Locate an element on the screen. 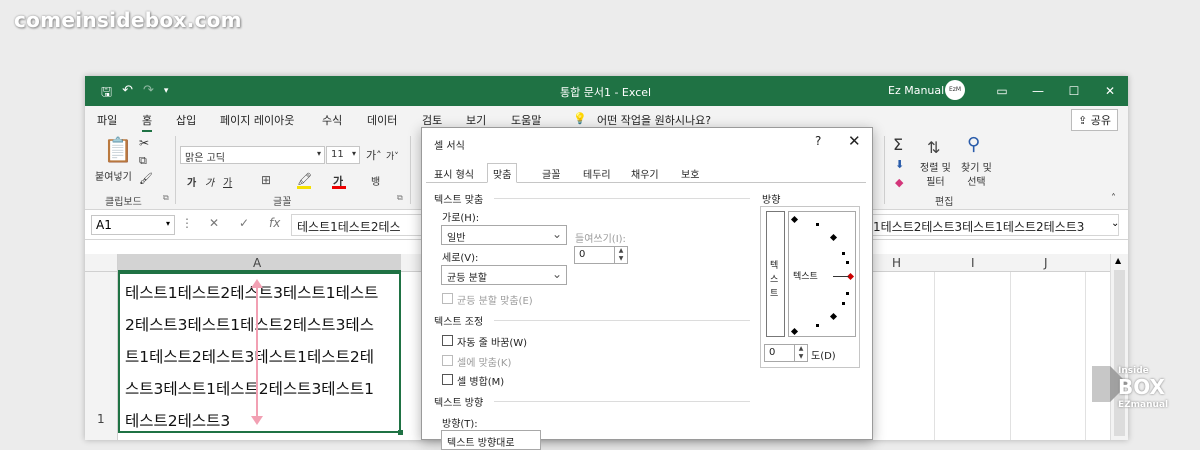  tab-insert: 삽입 is located at coordinates (186, 120).